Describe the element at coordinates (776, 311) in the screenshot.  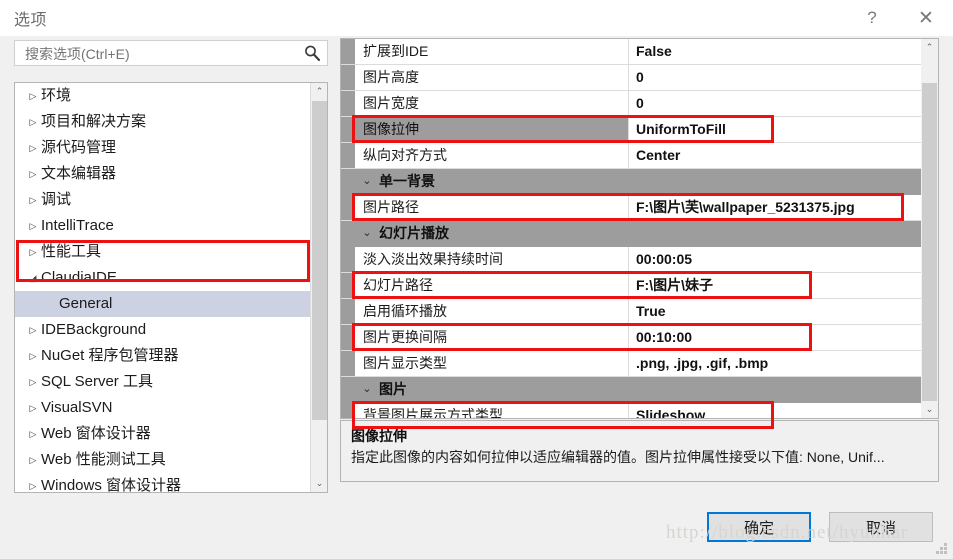
I see `property-value: True` at that location.